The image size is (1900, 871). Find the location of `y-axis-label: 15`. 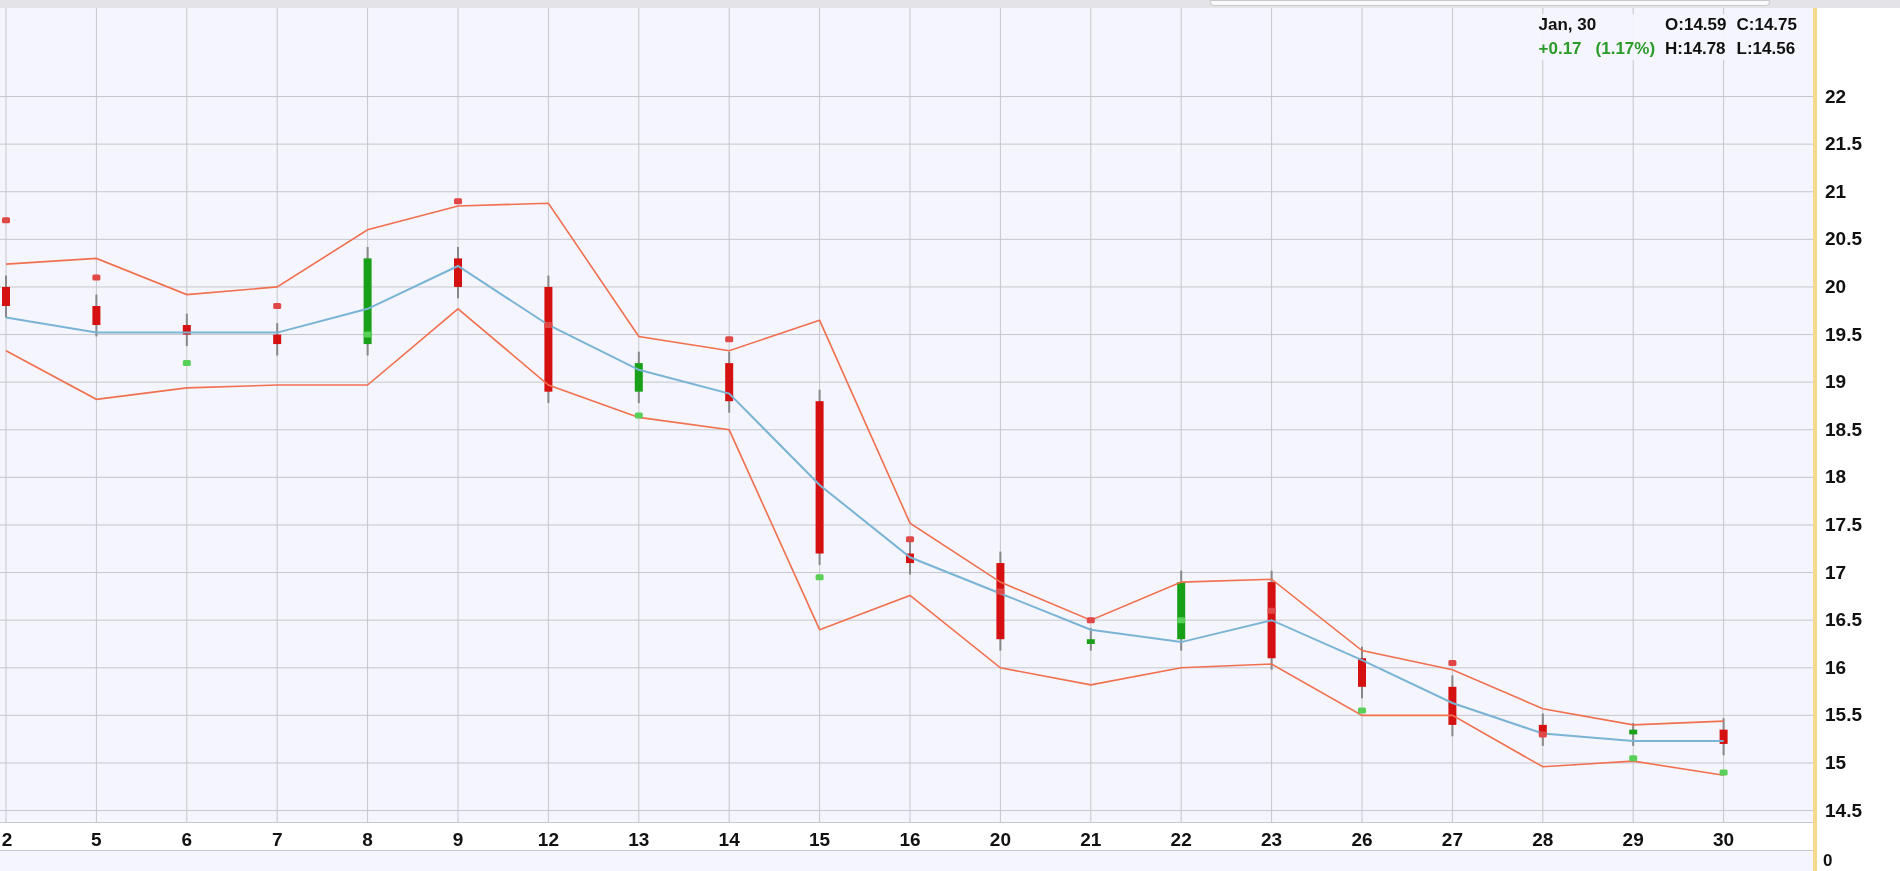

y-axis-label: 15 is located at coordinates (1836, 762).